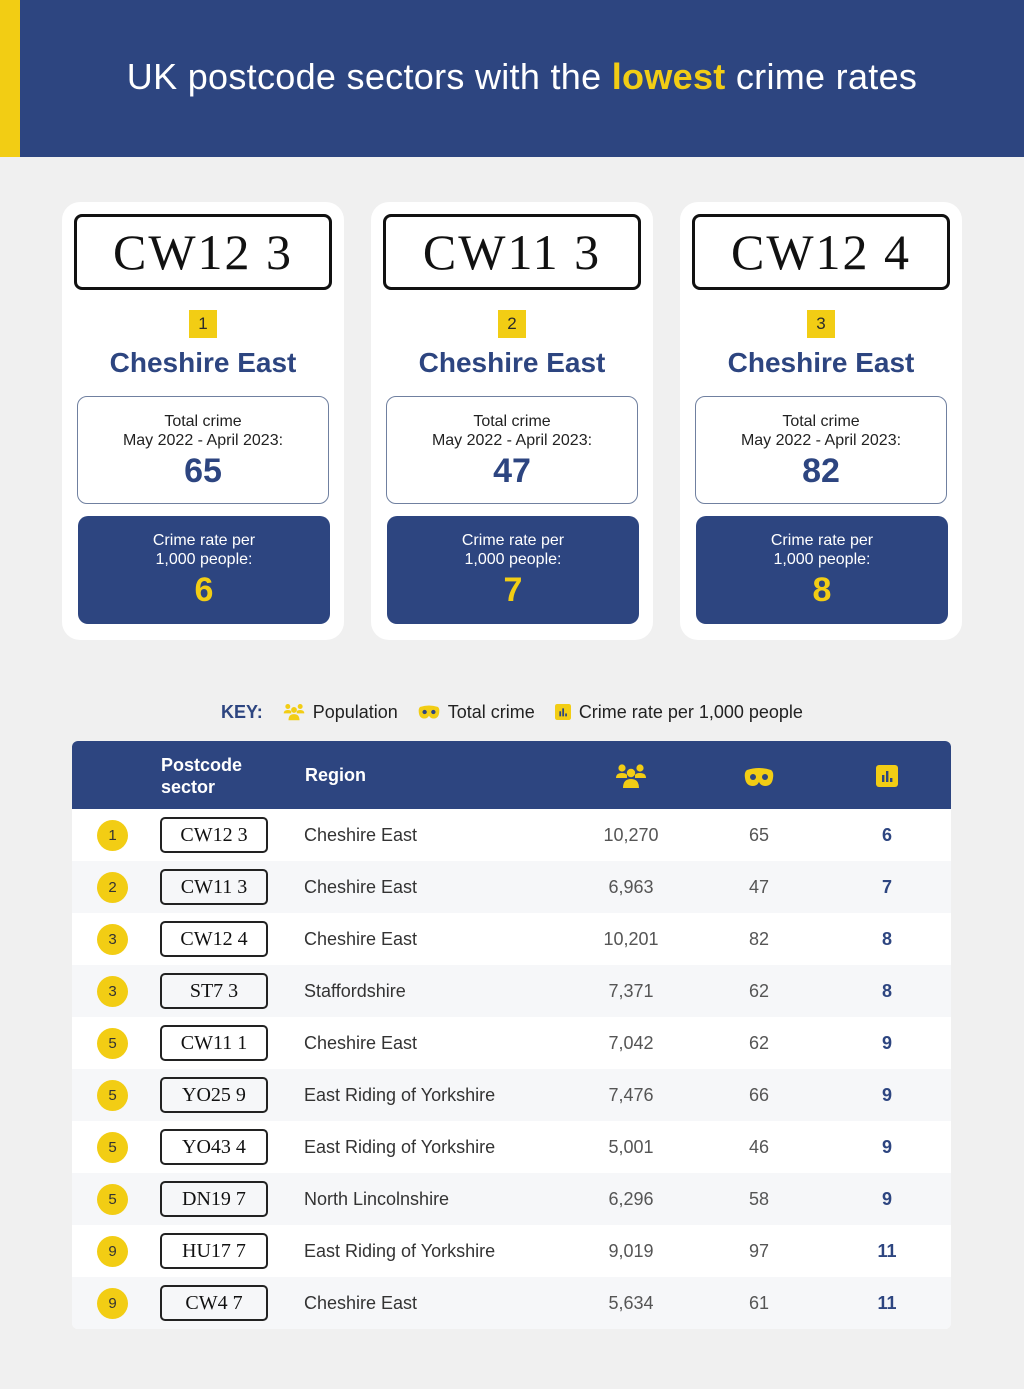 This screenshot has width=1024, height=1389. Describe the element at coordinates (511, 775) in the screenshot. I see `table-header: Postcode sector Region` at that location.